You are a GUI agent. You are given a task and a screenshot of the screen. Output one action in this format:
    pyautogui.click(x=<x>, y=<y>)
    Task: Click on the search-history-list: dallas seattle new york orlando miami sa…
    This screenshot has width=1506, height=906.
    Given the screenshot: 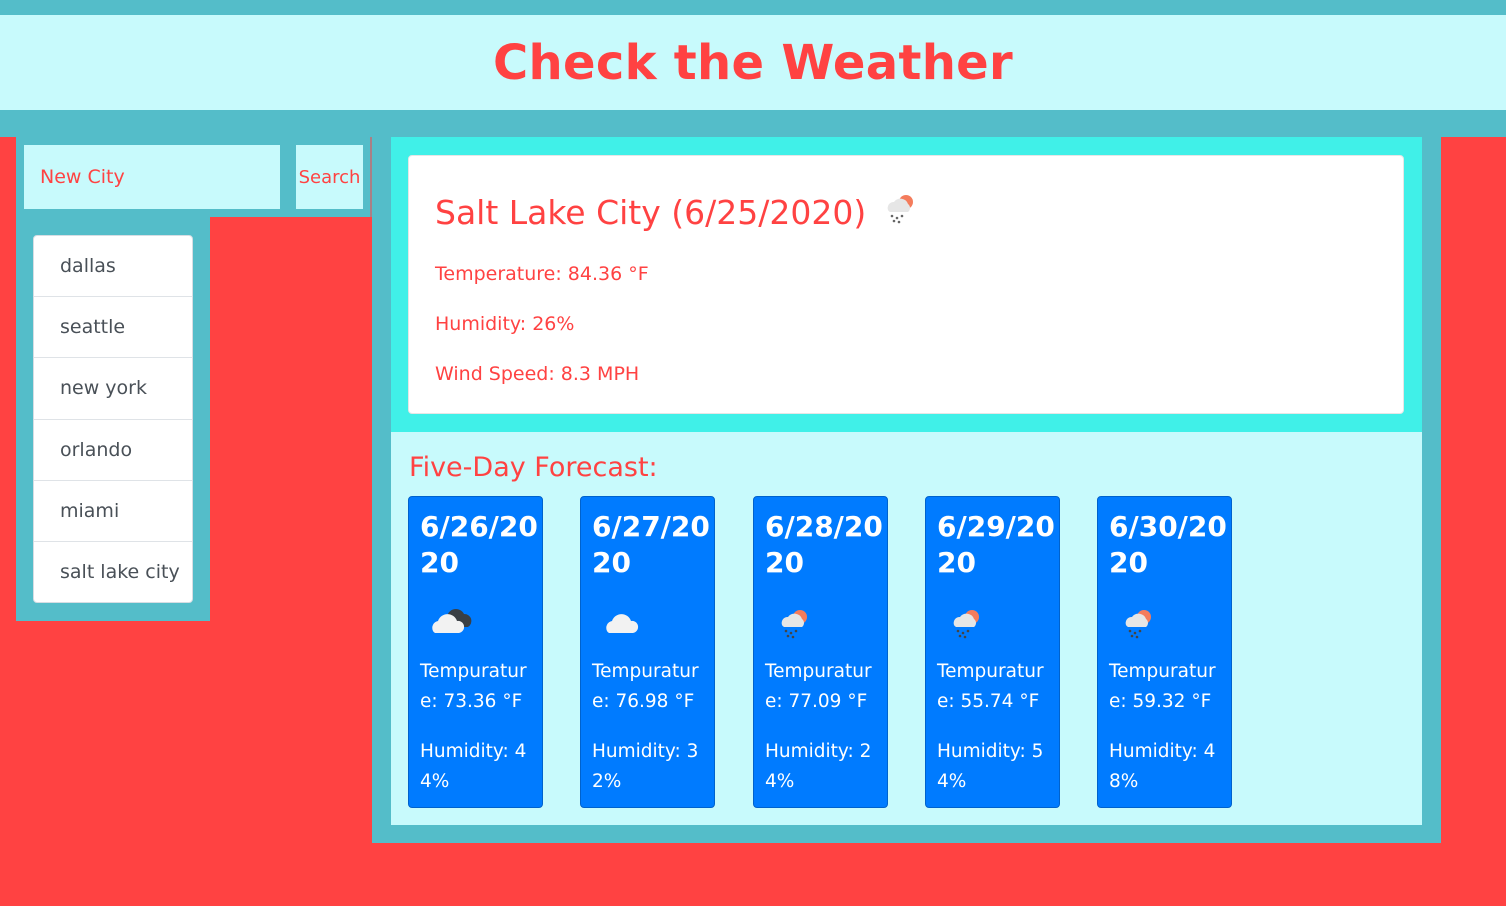 What is the action you would take?
    pyautogui.click(x=113, y=419)
    